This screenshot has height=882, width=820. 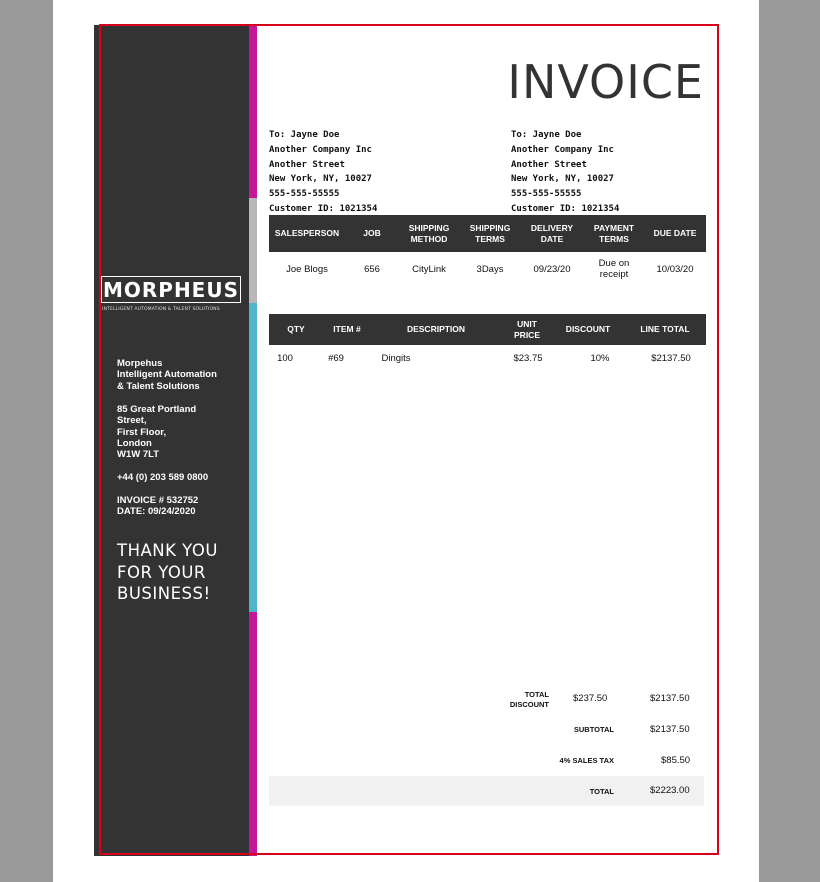 What do you see at coordinates (253, 250) in the screenshot?
I see `accent-gray` at bounding box center [253, 250].